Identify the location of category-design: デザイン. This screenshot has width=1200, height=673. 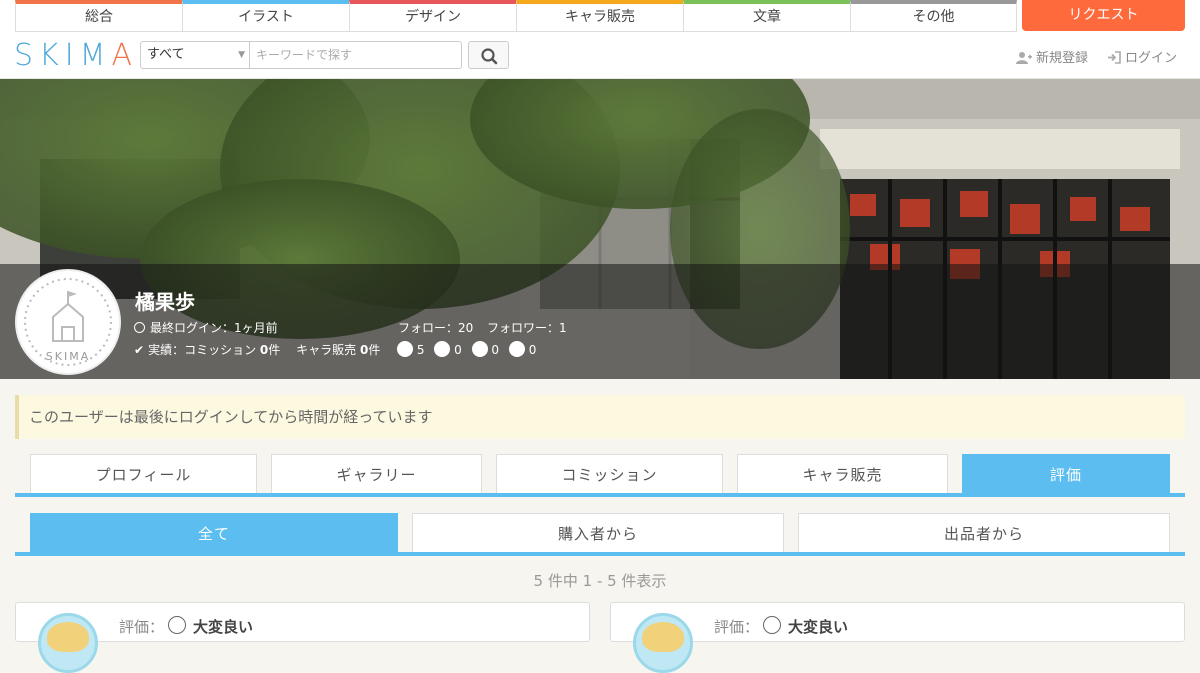
(433, 16).